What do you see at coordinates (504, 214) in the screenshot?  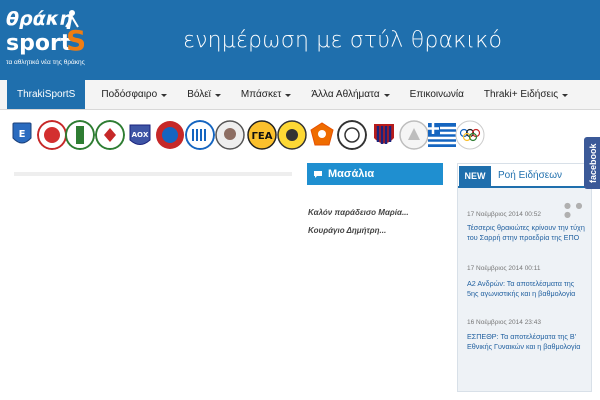 I see `news-timestamp: 17 Νοέμβριος 2014 00:52` at bounding box center [504, 214].